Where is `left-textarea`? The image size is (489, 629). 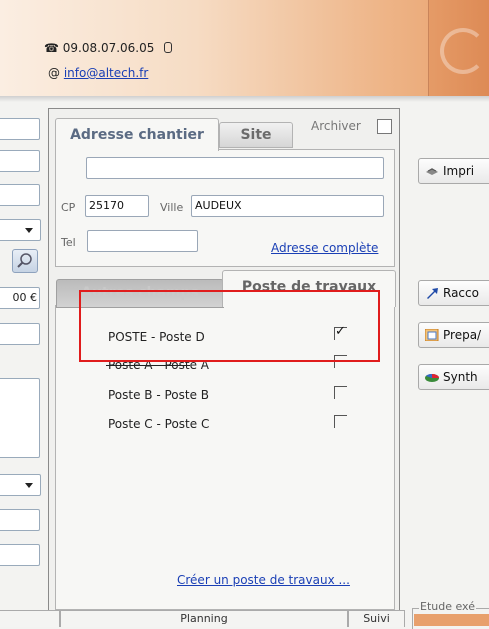
left-textarea is located at coordinates (20, 418).